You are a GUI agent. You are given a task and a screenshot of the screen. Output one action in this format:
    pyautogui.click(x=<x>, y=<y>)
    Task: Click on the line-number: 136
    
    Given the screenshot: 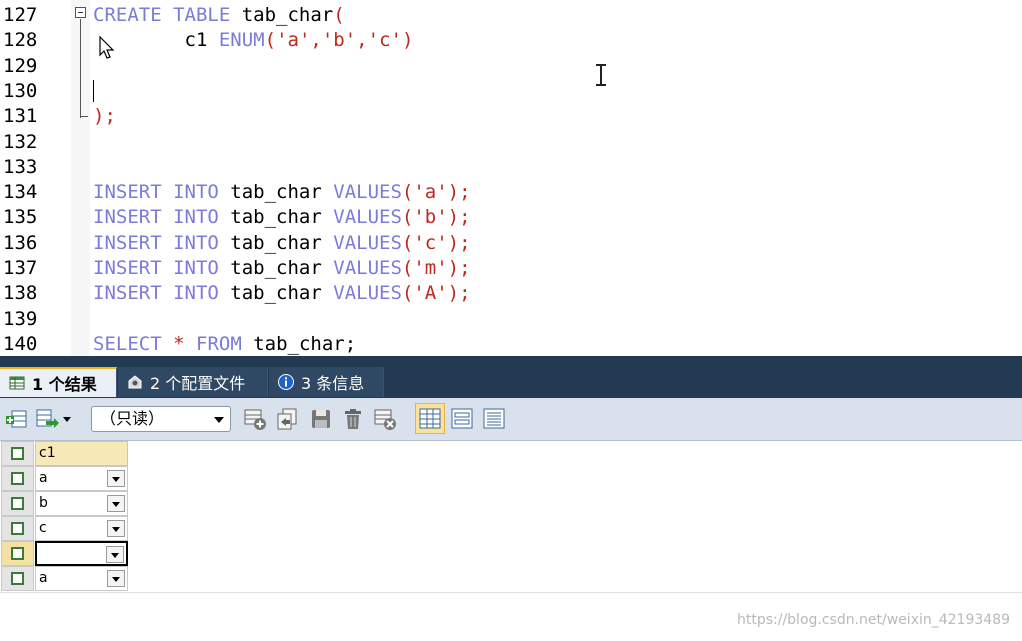 What is the action you would take?
    pyautogui.click(x=20, y=242)
    